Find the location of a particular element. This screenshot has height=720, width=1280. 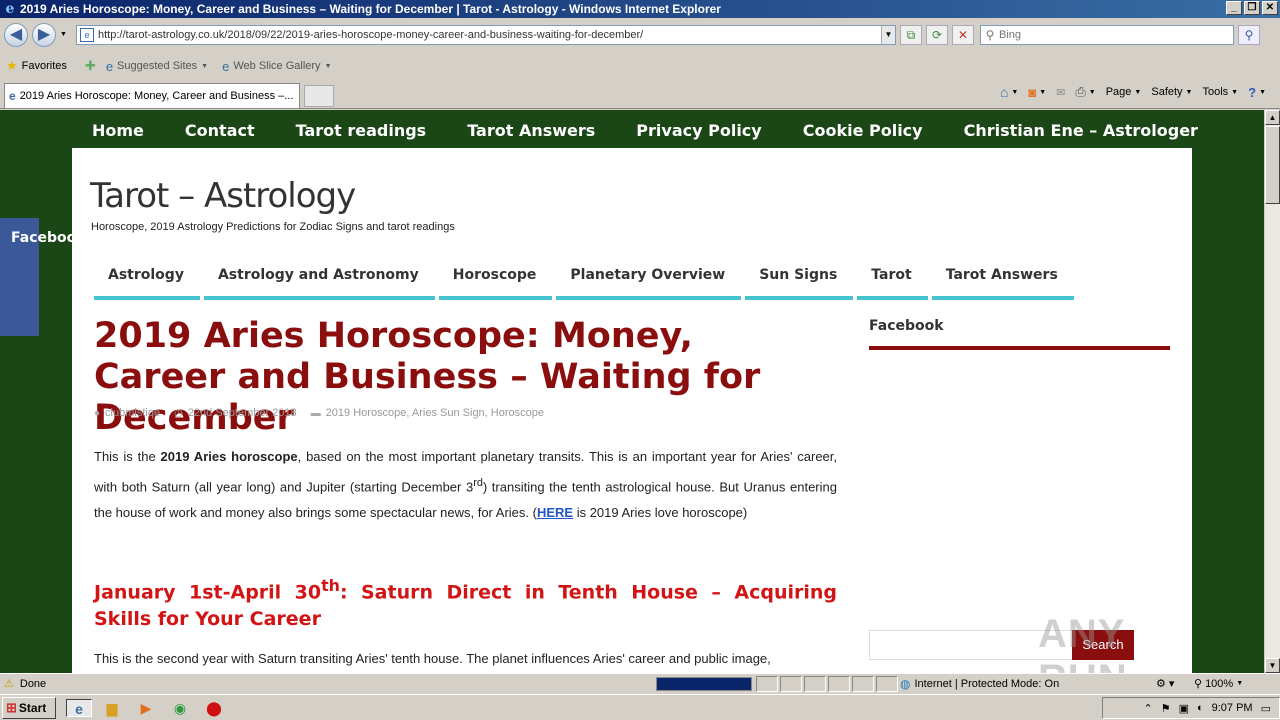

start-button: ⊞ Start is located at coordinates (29, 708).